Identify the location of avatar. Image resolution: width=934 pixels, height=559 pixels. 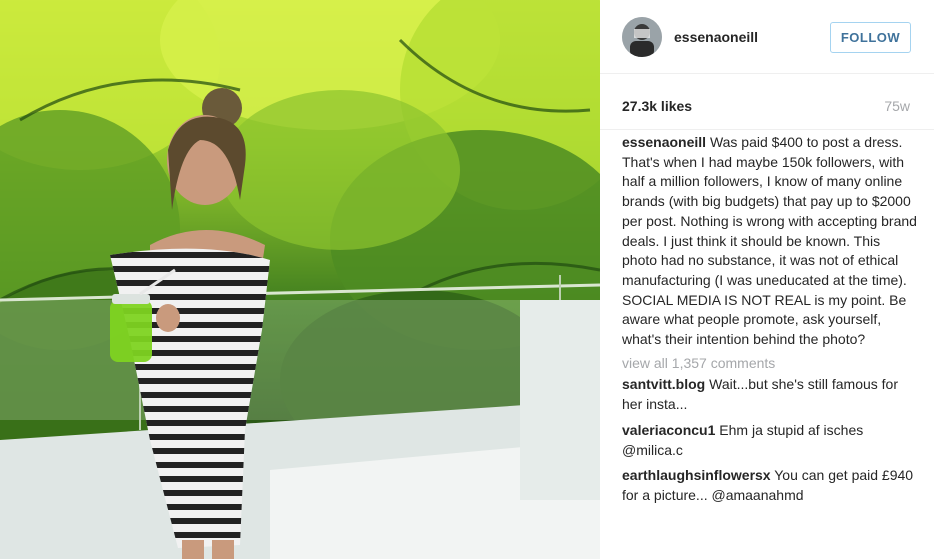
(642, 37).